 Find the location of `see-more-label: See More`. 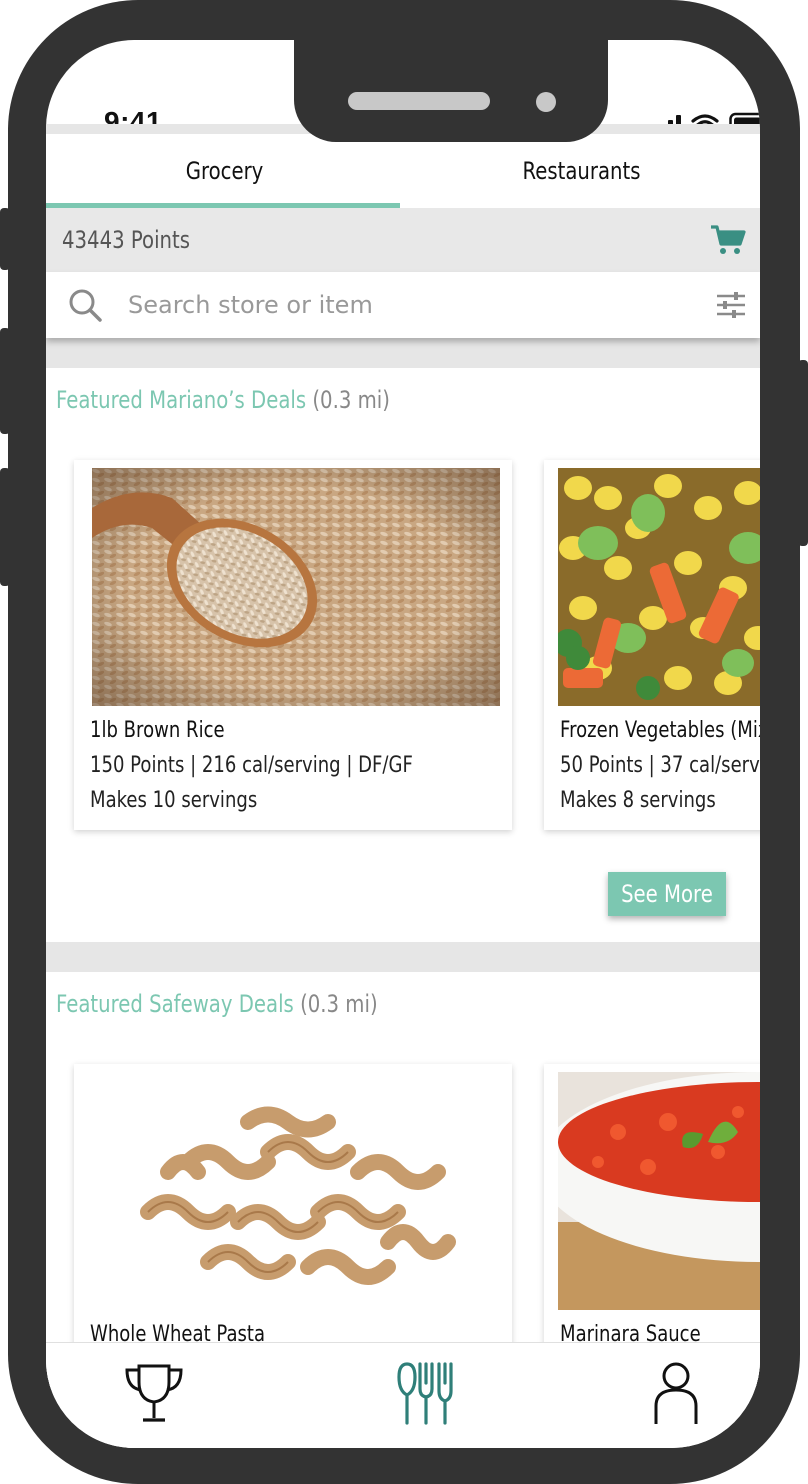

see-more-label: See More is located at coordinates (667, 894).